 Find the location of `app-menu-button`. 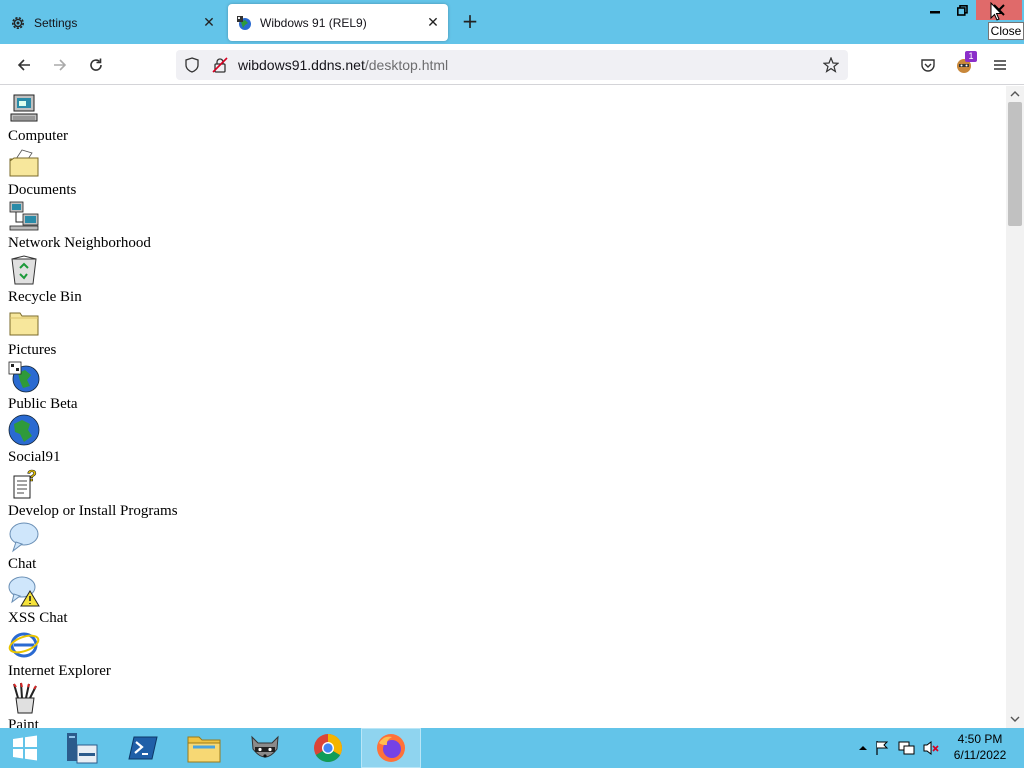

app-menu-button is located at coordinates (1000, 65).